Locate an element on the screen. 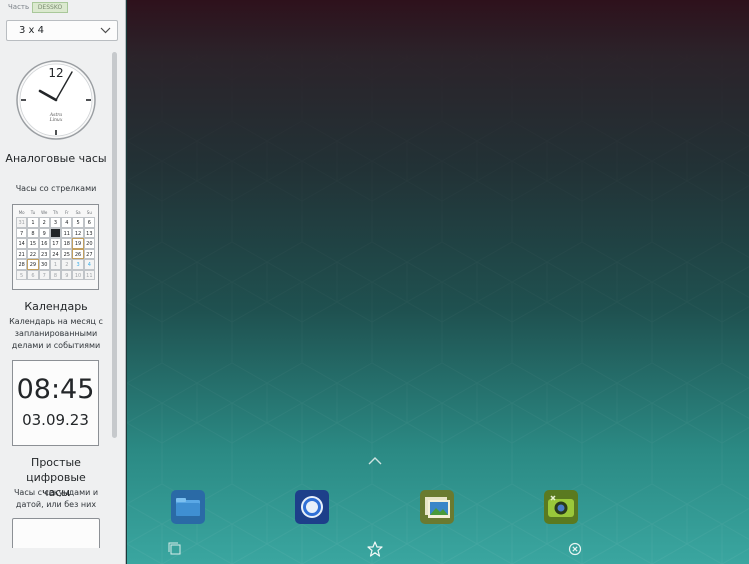  calendar-weekday: Su is located at coordinates (89, 212).